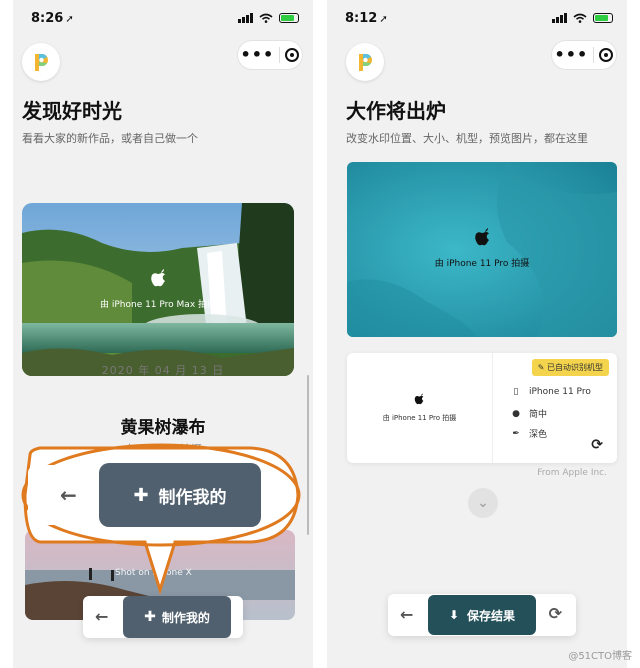 The height and width of the screenshot is (668, 640). I want to click on download-icon: ⬇, so click(454, 615).